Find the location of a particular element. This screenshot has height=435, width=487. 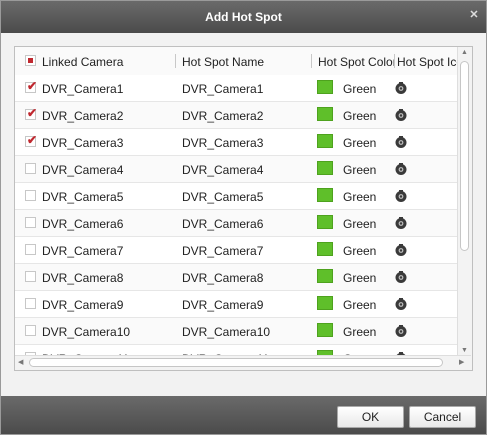

linked-camera-cell: DVR_Camera7 is located at coordinates (83, 251).